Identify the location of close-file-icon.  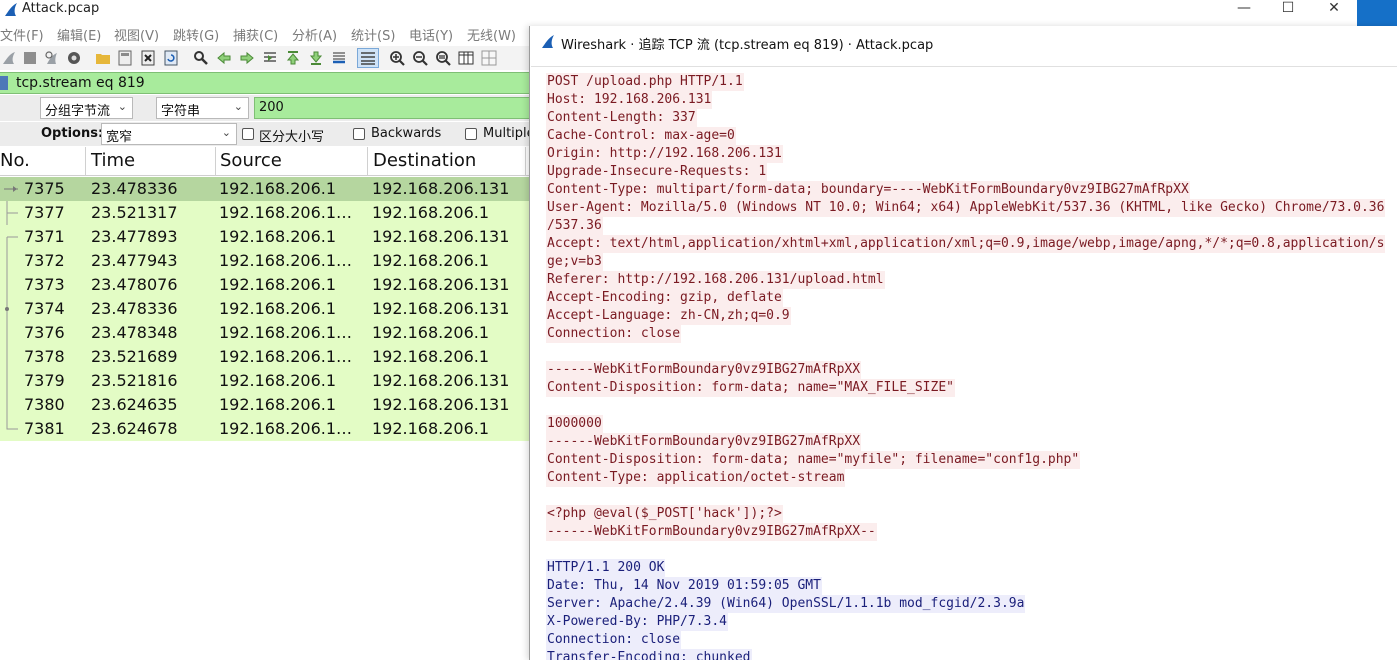
(148, 58).